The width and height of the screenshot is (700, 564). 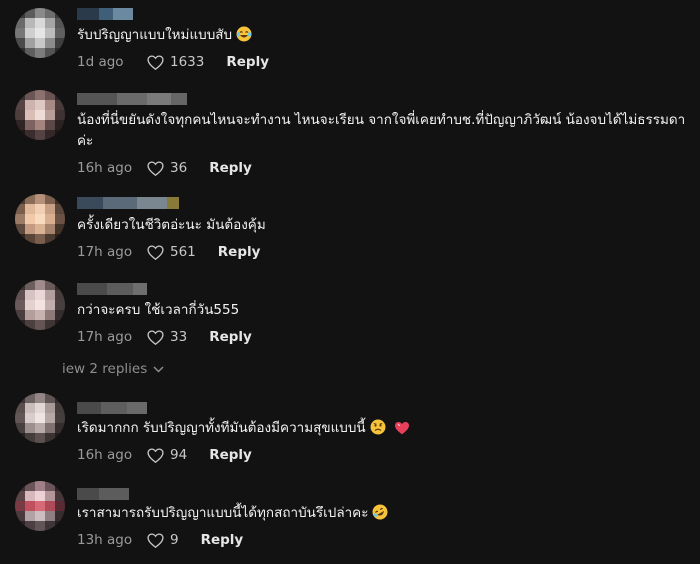 What do you see at coordinates (158, 310) in the screenshot?
I see `comment-text: กว่าจะครบ ใช้เวลากี่วัน555` at bounding box center [158, 310].